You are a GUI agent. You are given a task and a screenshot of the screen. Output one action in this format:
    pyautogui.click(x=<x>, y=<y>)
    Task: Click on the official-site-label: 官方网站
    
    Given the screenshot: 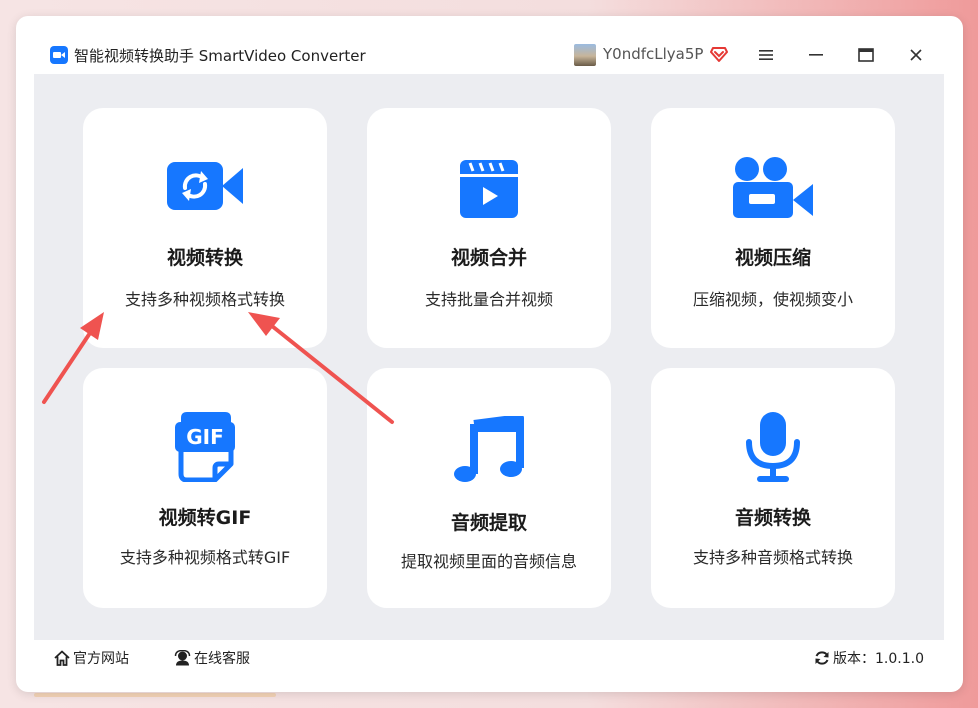 What is the action you would take?
    pyautogui.click(x=101, y=659)
    